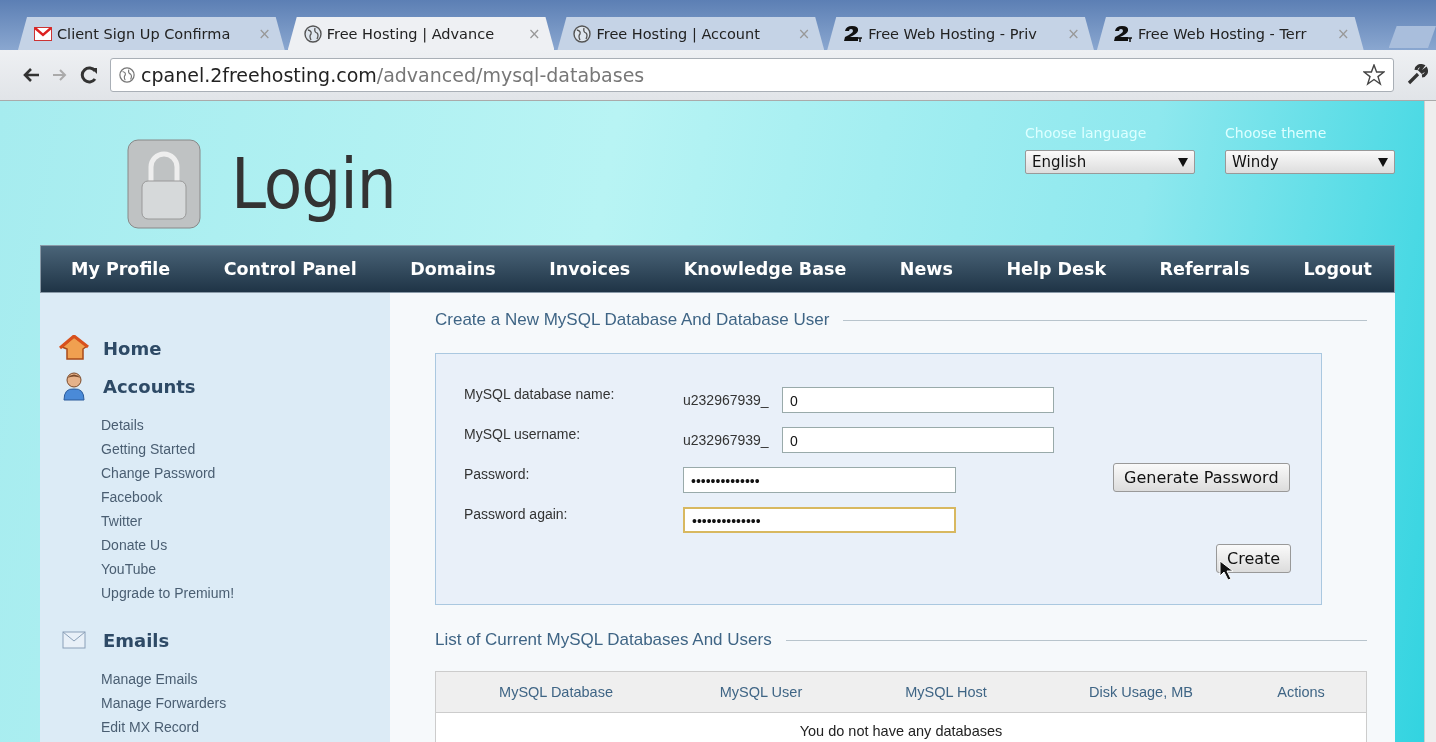 Image resolution: width=1436 pixels, height=742 pixels. I want to click on nav-link: Control Panel, so click(290, 269).